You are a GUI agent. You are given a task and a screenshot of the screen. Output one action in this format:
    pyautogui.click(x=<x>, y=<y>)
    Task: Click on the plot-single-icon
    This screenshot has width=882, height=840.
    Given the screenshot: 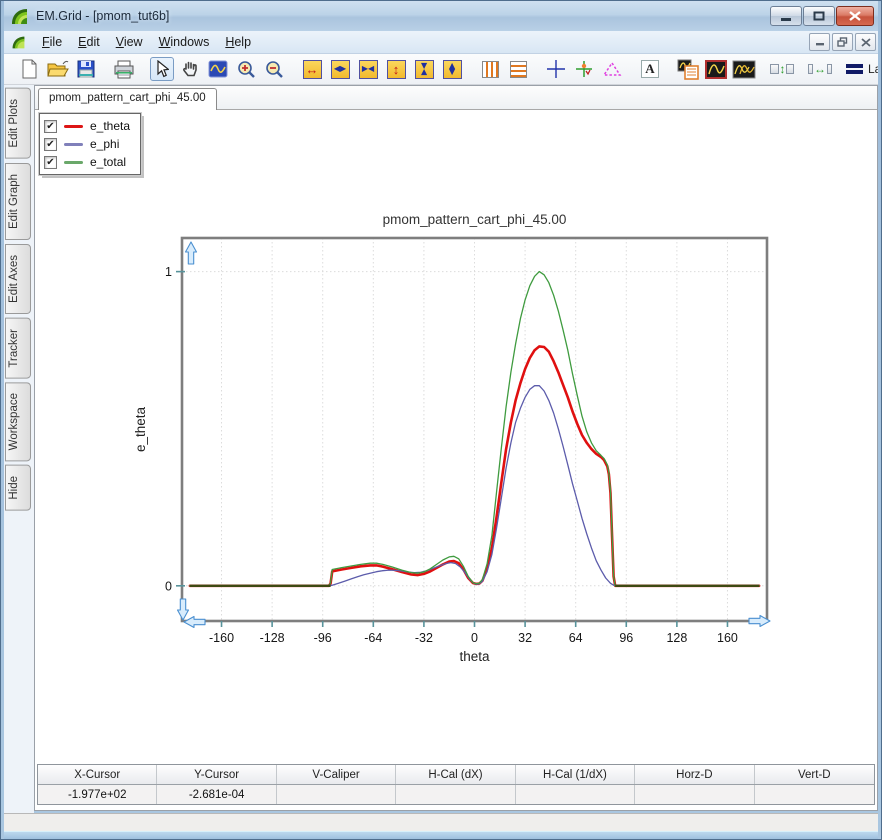 What is the action you would take?
    pyautogui.click(x=716, y=69)
    